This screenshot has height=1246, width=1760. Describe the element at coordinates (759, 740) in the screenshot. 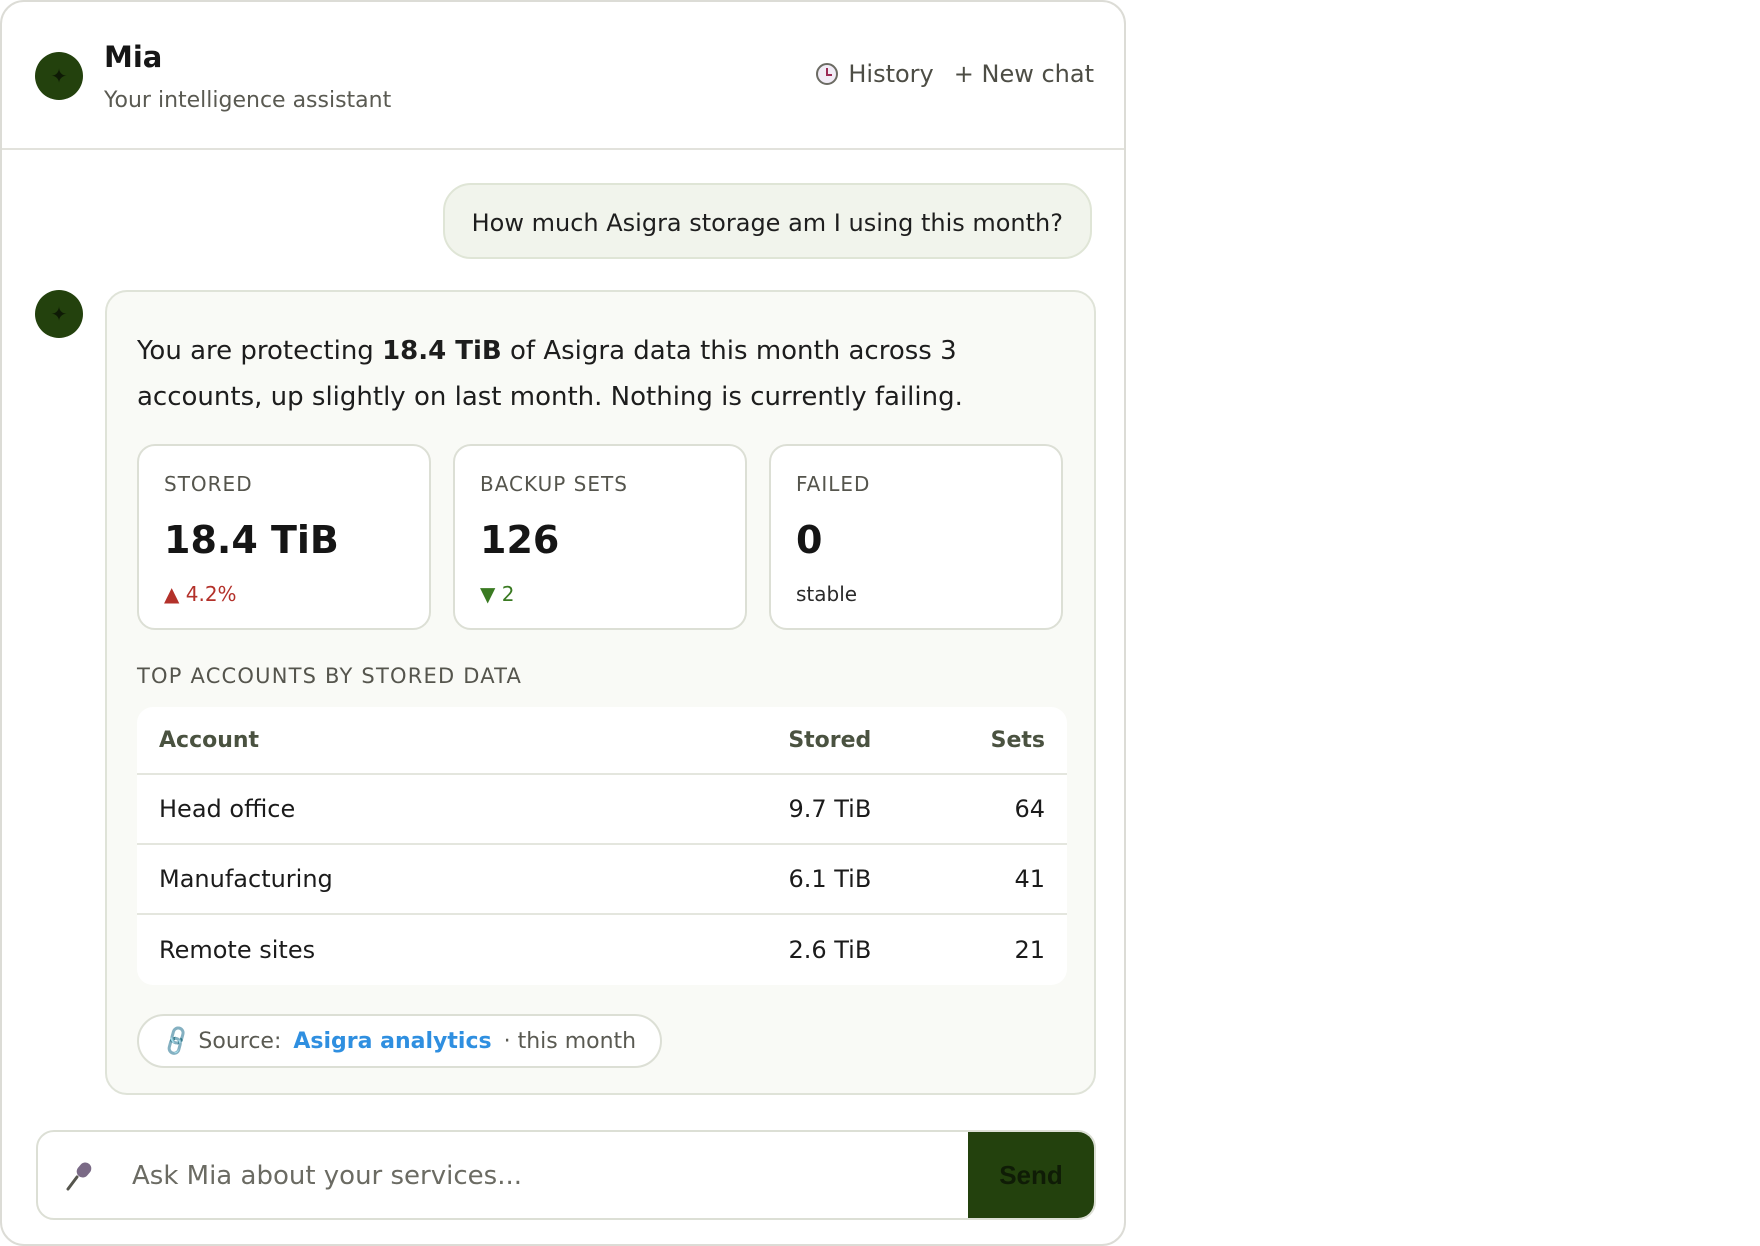

I see `column-header-stored: Stored` at that location.